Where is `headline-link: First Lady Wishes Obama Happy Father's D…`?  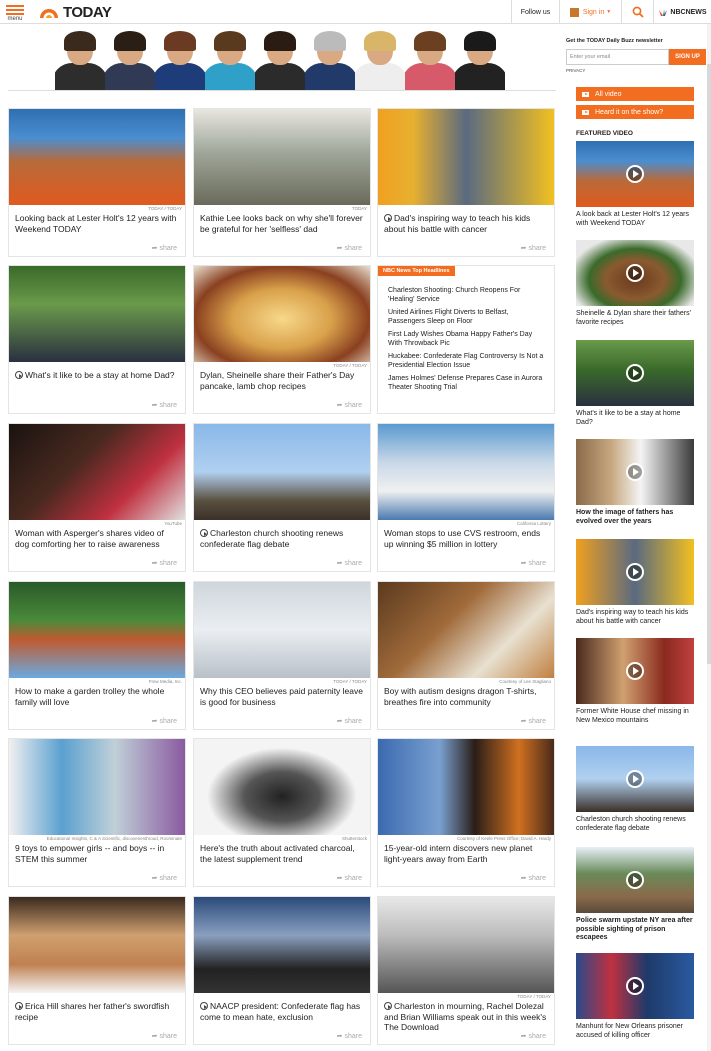
headline-link: First Lady Wishes Obama Happy Father's D… is located at coordinates (467, 339).